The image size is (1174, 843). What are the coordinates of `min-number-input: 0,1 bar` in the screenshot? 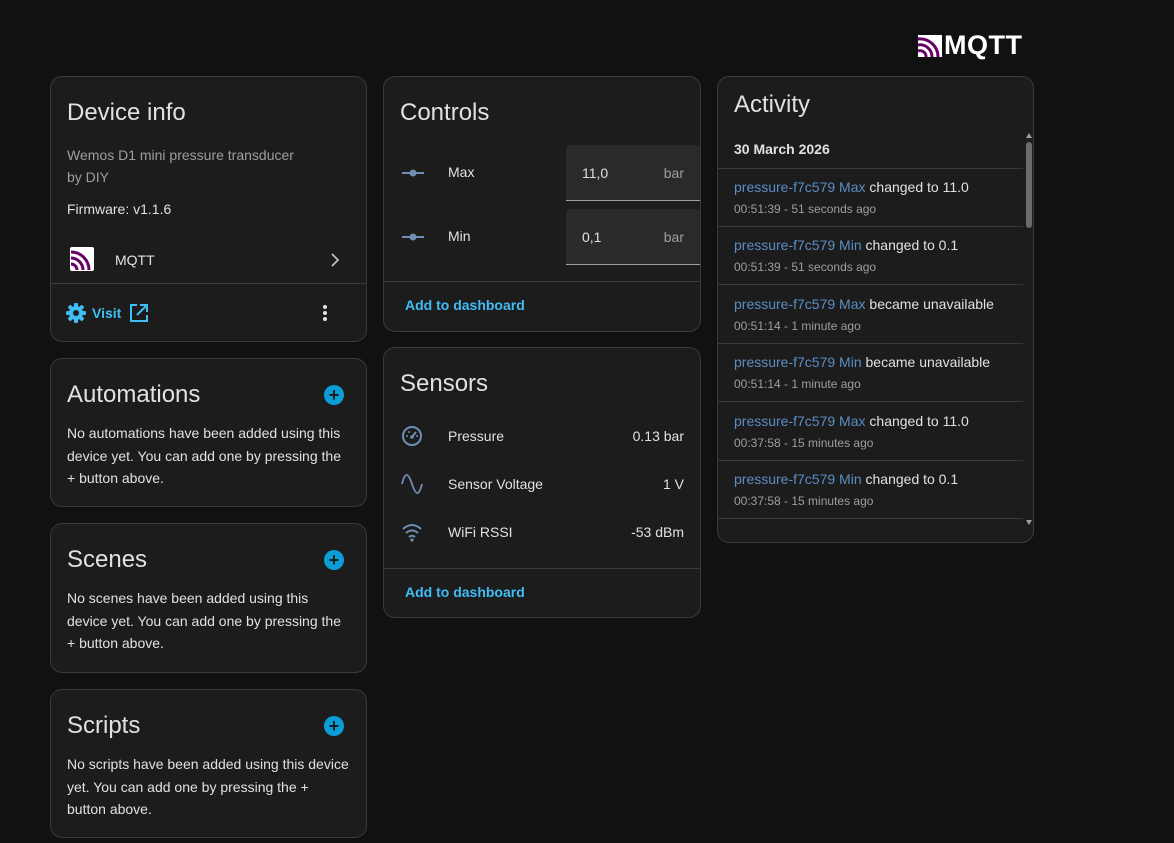 It's located at (633, 237).